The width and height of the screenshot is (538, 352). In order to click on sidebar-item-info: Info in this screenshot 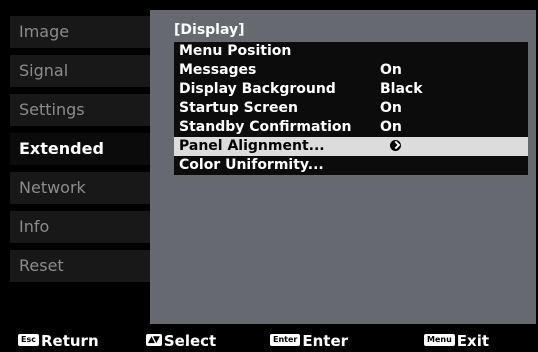, I will do `click(84, 227)`.